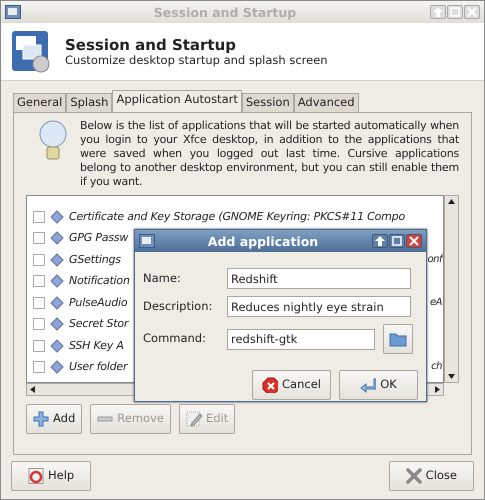  Describe the element at coordinates (431, 475) in the screenshot. I see `close-button: Close` at that location.